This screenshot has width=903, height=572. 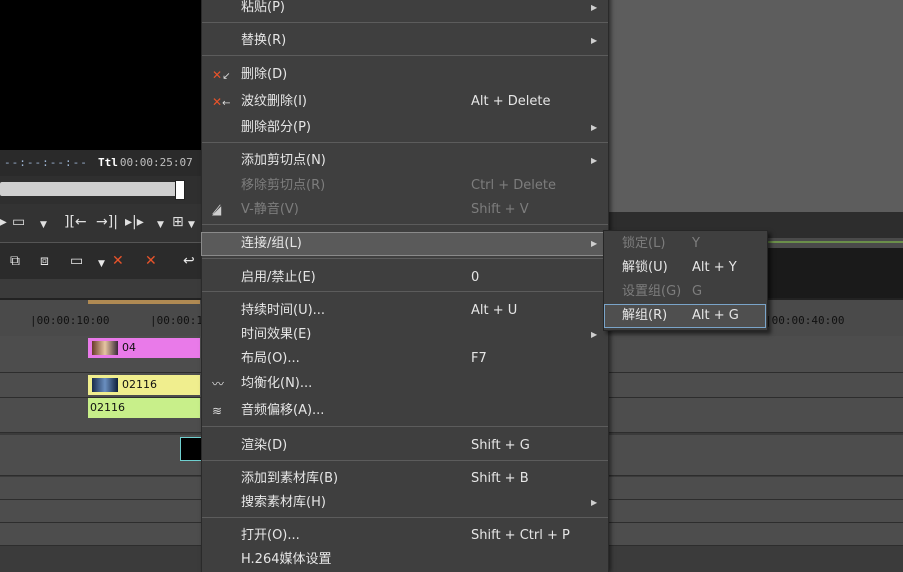 What do you see at coordinates (18, 222) in the screenshot?
I see `comment-icon: ▭` at bounding box center [18, 222].